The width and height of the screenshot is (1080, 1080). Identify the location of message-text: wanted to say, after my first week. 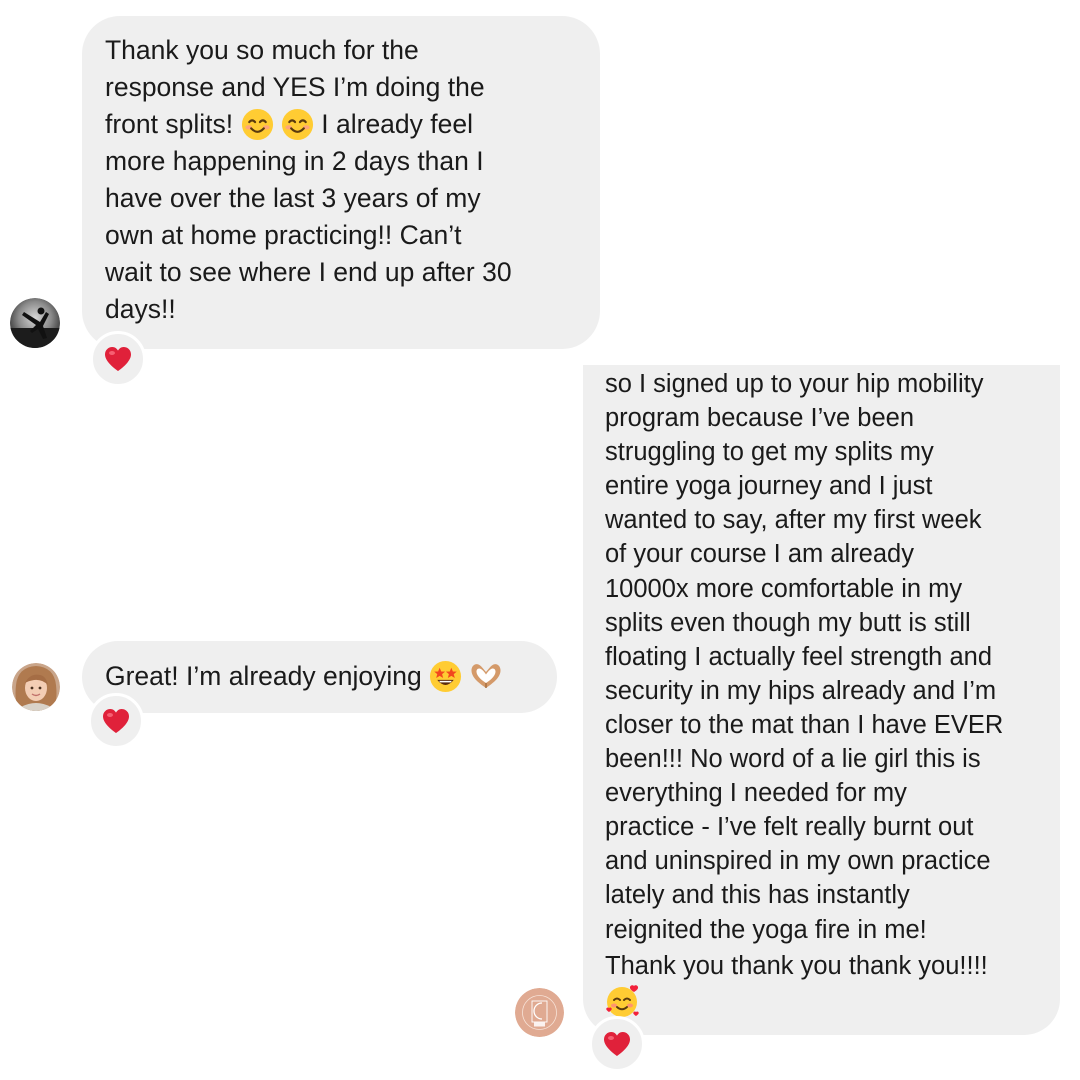
(793, 520).